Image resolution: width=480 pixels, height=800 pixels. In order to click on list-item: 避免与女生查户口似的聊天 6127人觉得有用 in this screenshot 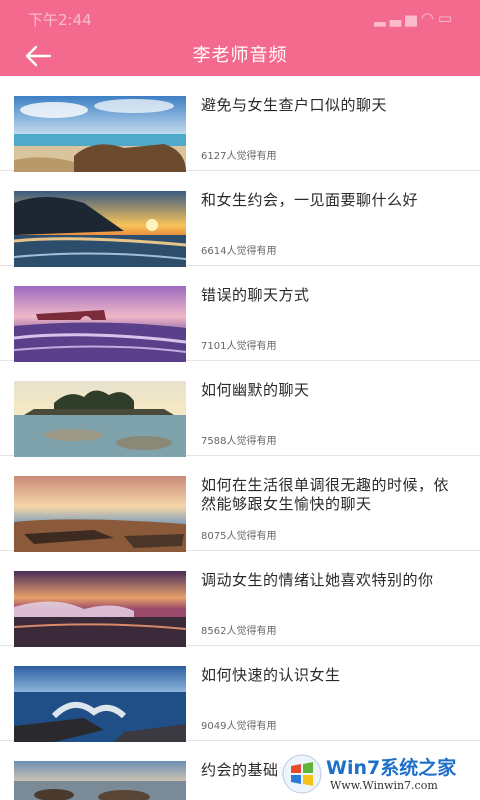, I will do `click(240, 124)`.